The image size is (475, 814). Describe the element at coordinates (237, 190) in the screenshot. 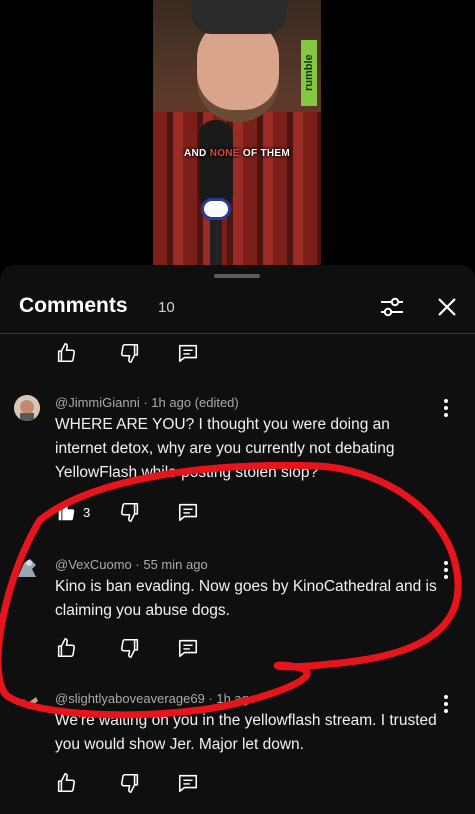

I see `video-subject-shirt` at that location.